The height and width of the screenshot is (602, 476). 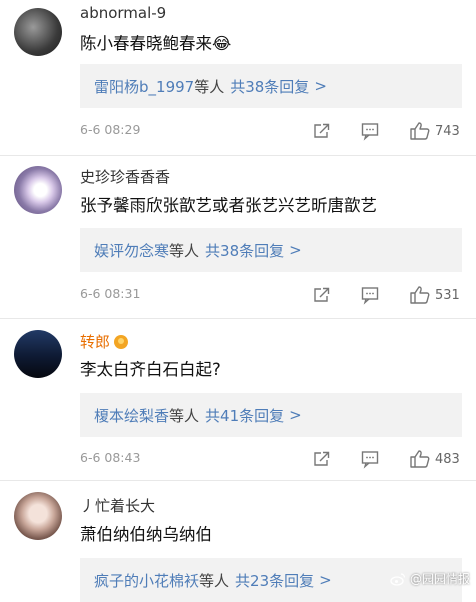 What do you see at coordinates (125, 177) in the screenshot?
I see `comment-username: 史珍珍香香香` at bounding box center [125, 177].